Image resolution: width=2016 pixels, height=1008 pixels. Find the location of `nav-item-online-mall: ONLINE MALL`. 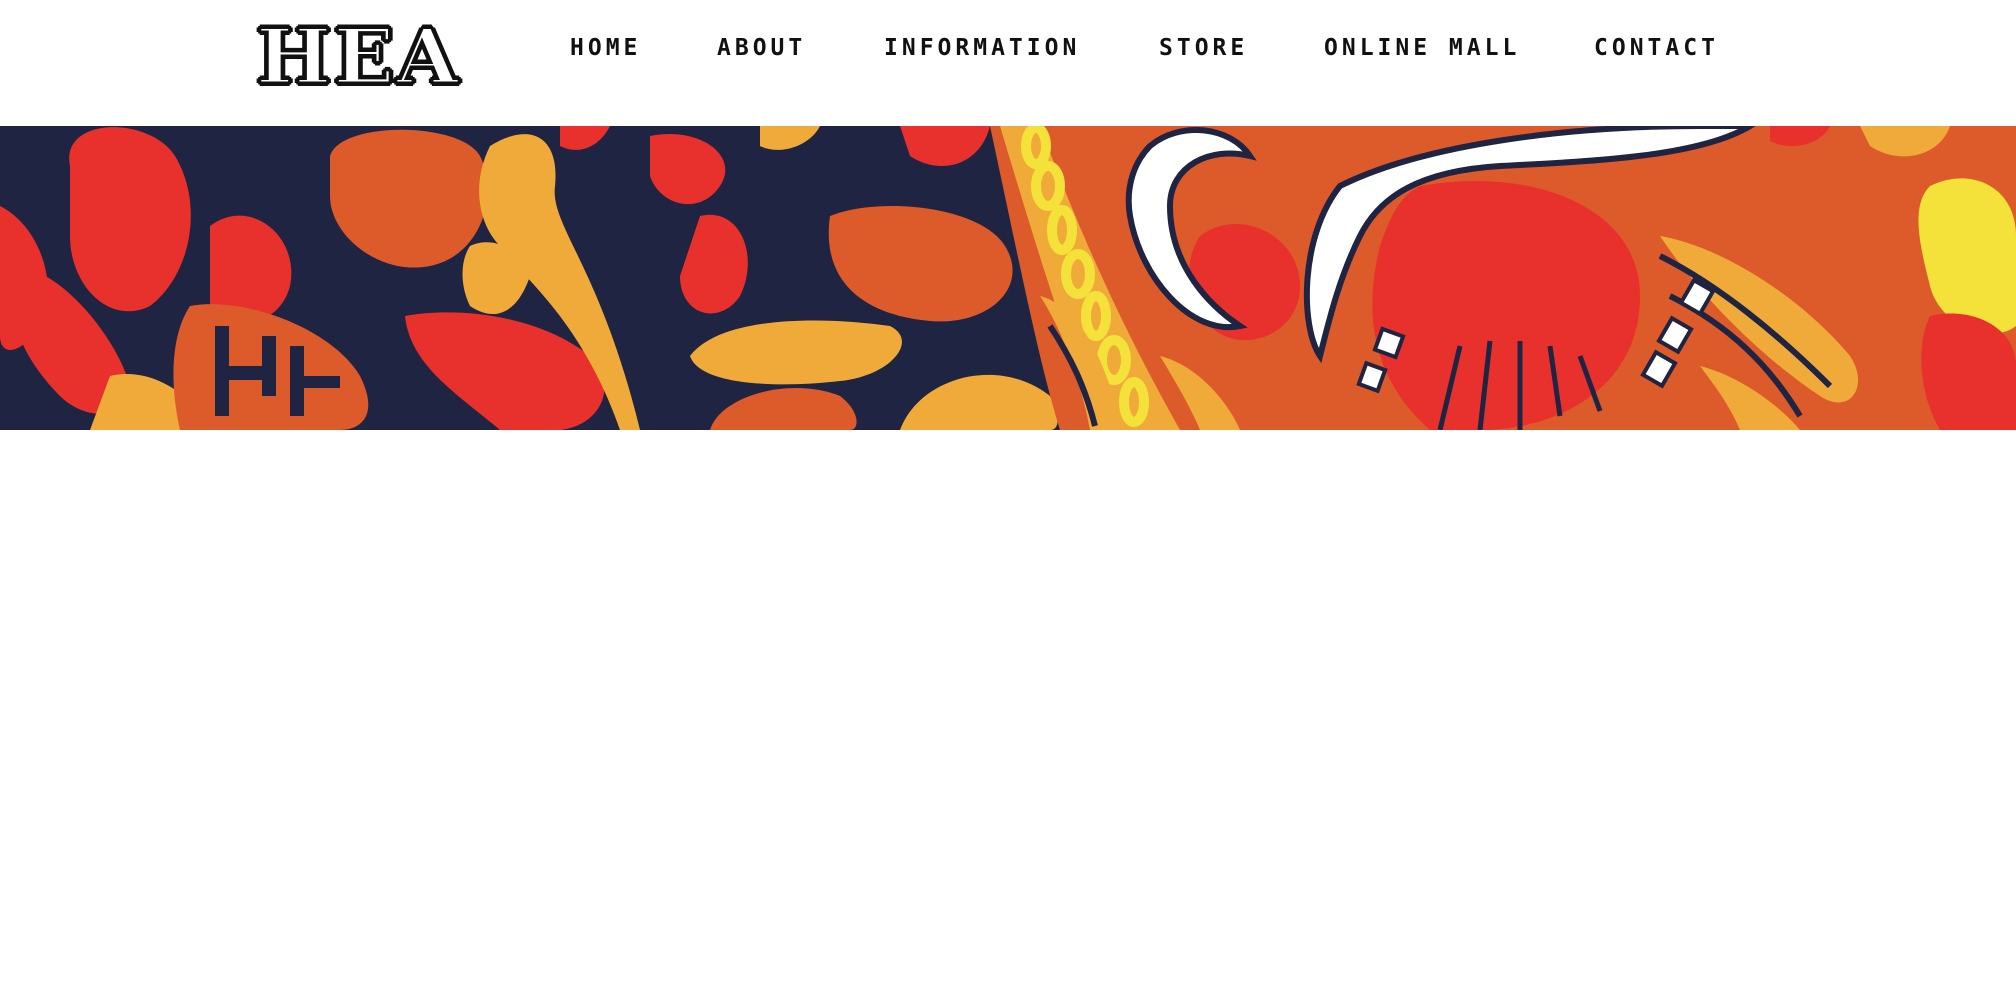

nav-item-online-mall: ONLINE MALL is located at coordinates (1422, 48).